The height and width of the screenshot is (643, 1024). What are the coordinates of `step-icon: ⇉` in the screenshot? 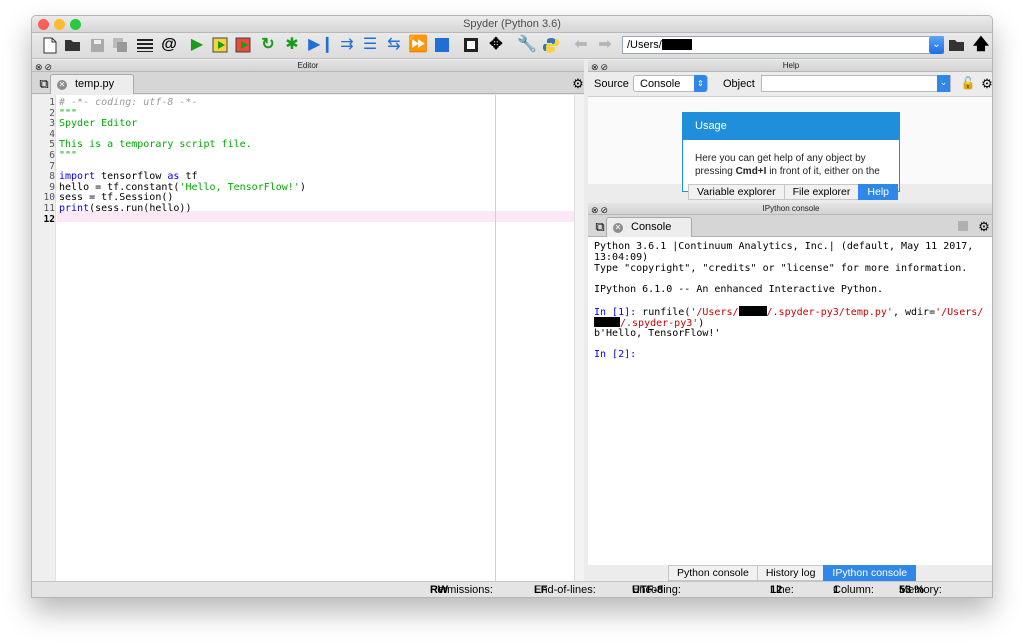 It's located at (347, 45).